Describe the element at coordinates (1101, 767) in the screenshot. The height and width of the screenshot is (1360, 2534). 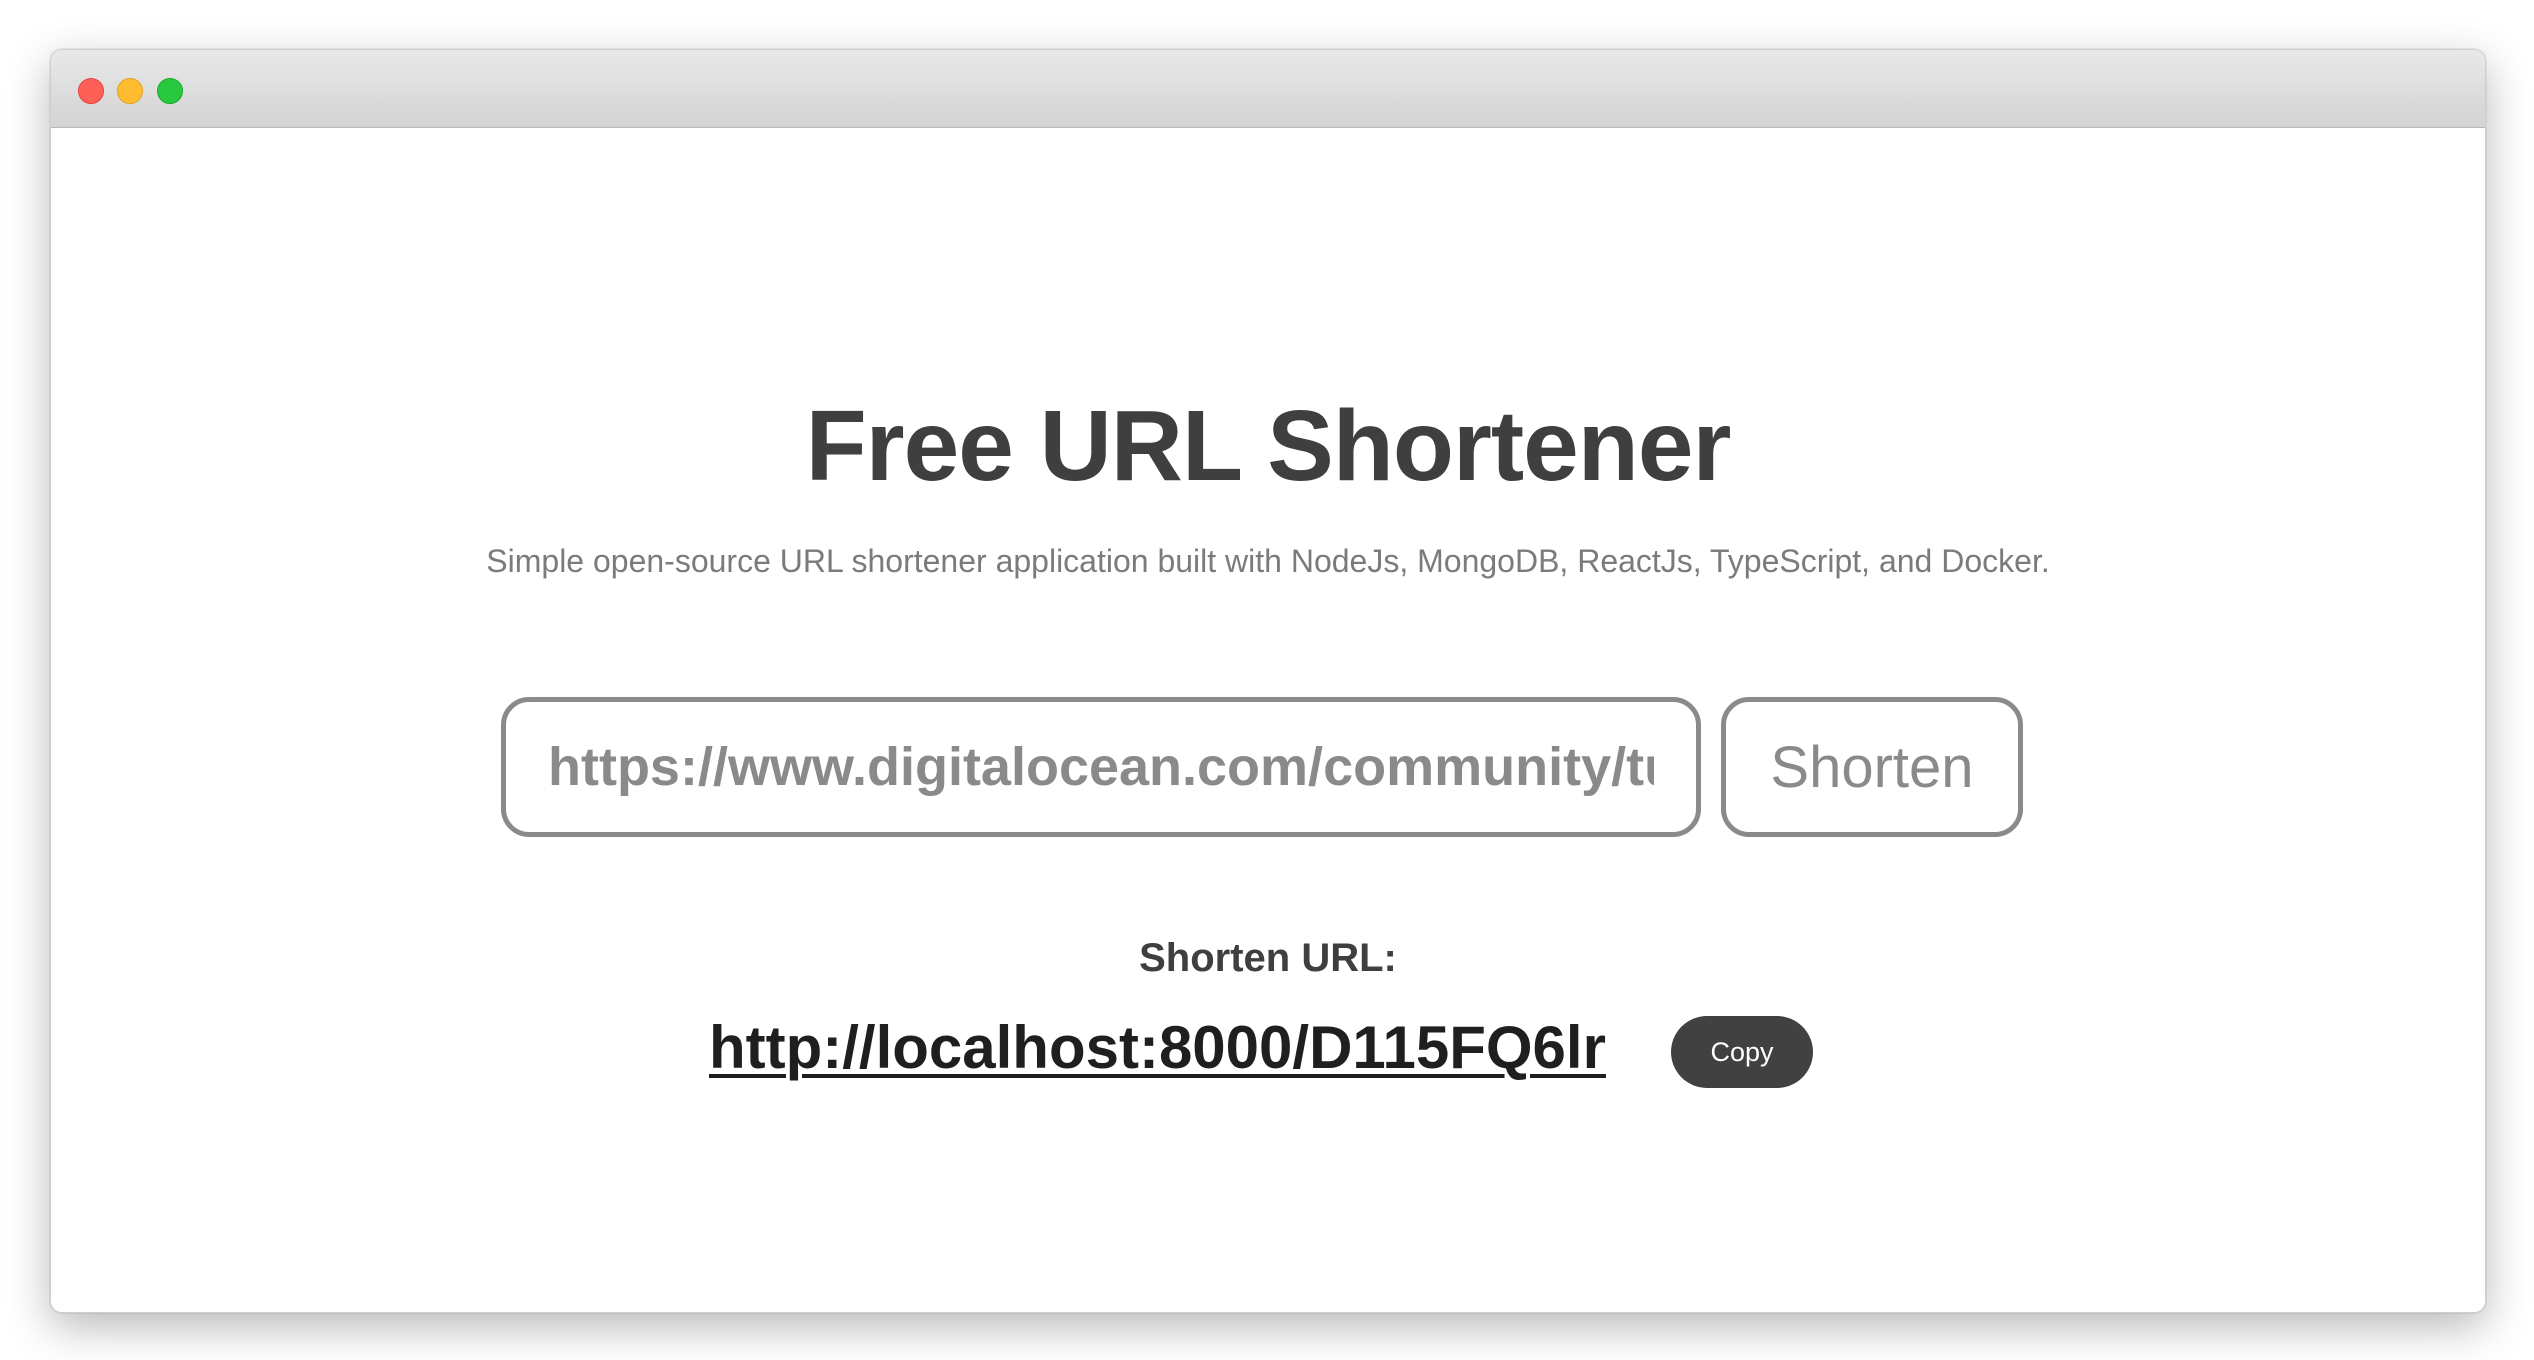
I see `url-input` at that location.